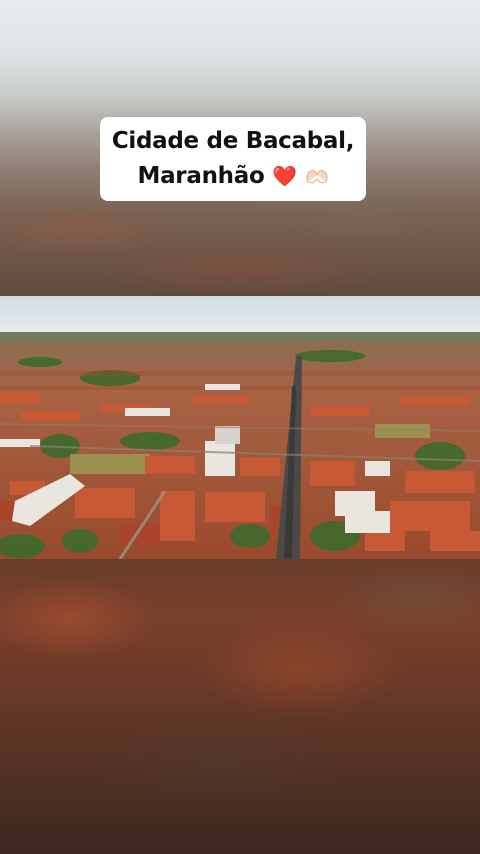 The width and height of the screenshot is (480, 854). Describe the element at coordinates (284, 176) in the screenshot. I see `heart-icon: ❤️` at that location.